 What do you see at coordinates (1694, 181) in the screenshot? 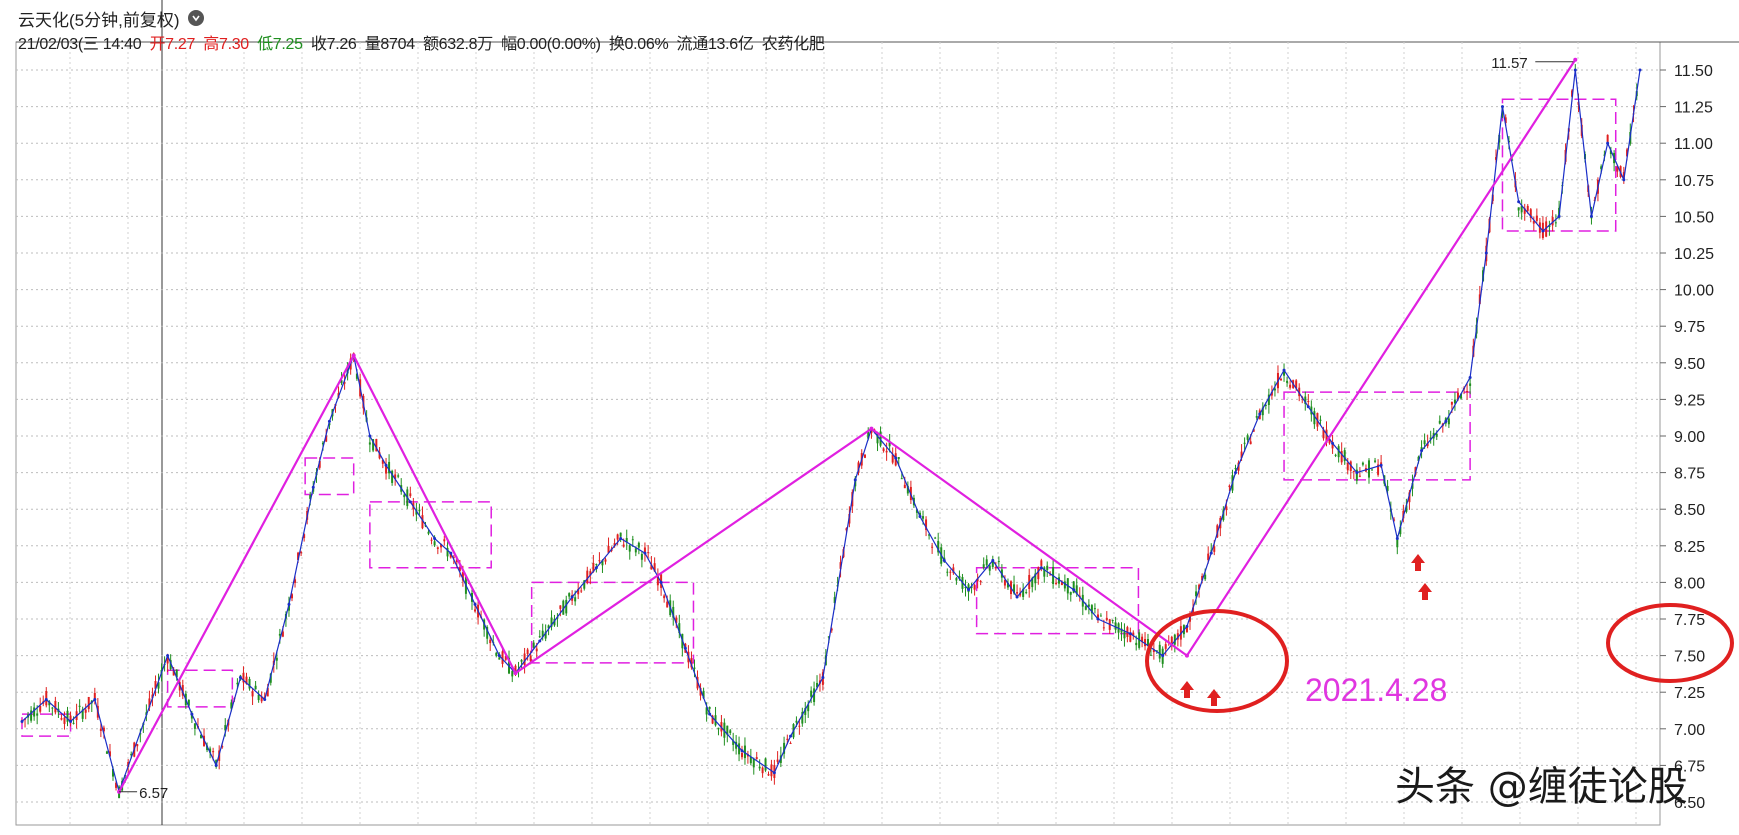
I see `y-tick-label: 10.75` at bounding box center [1694, 181].